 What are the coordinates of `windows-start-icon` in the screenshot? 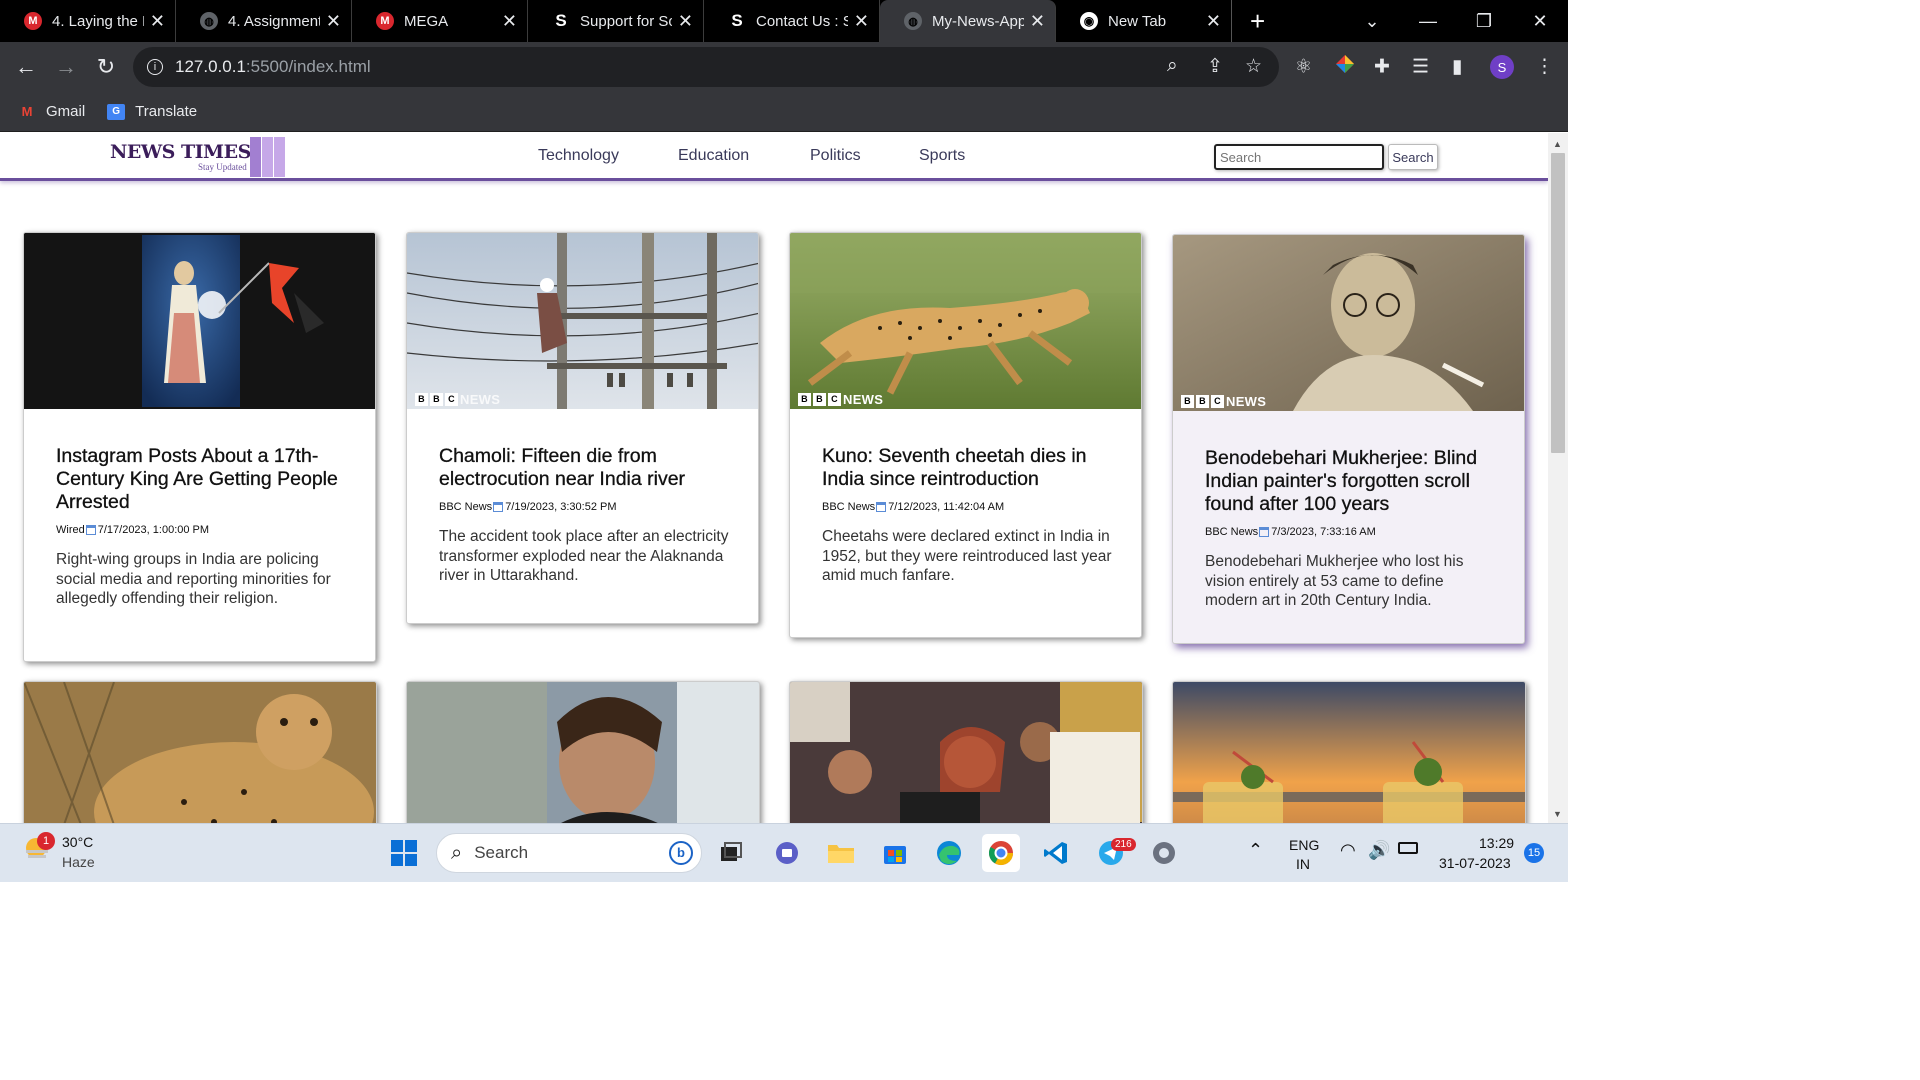 It's located at (404, 853).